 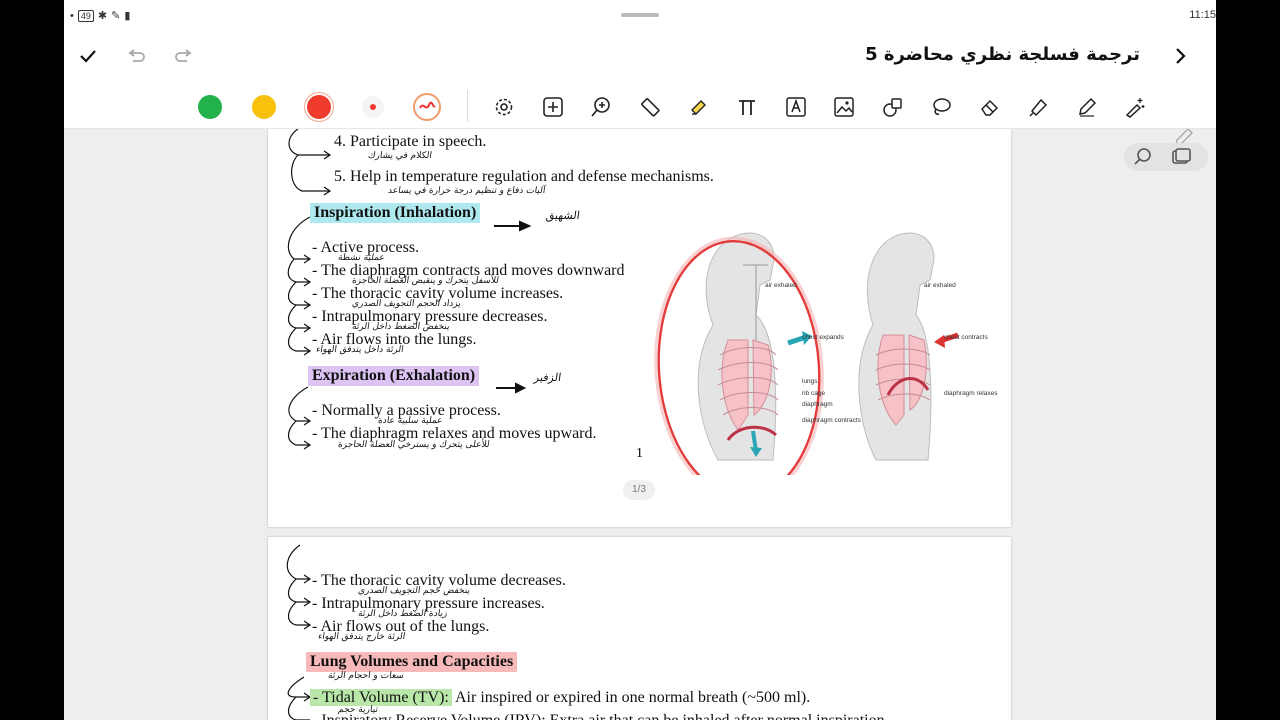 I want to click on confirm-button, so click(x=88, y=56).